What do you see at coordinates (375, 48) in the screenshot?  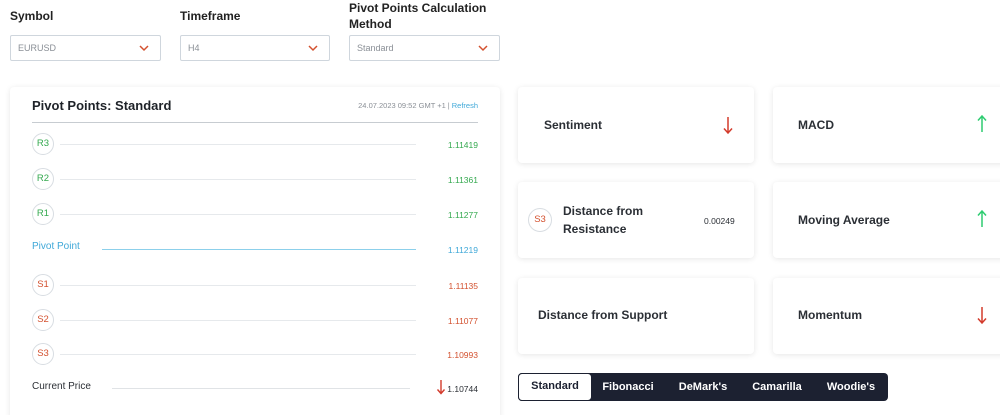 I see `method-value: Standard` at bounding box center [375, 48].